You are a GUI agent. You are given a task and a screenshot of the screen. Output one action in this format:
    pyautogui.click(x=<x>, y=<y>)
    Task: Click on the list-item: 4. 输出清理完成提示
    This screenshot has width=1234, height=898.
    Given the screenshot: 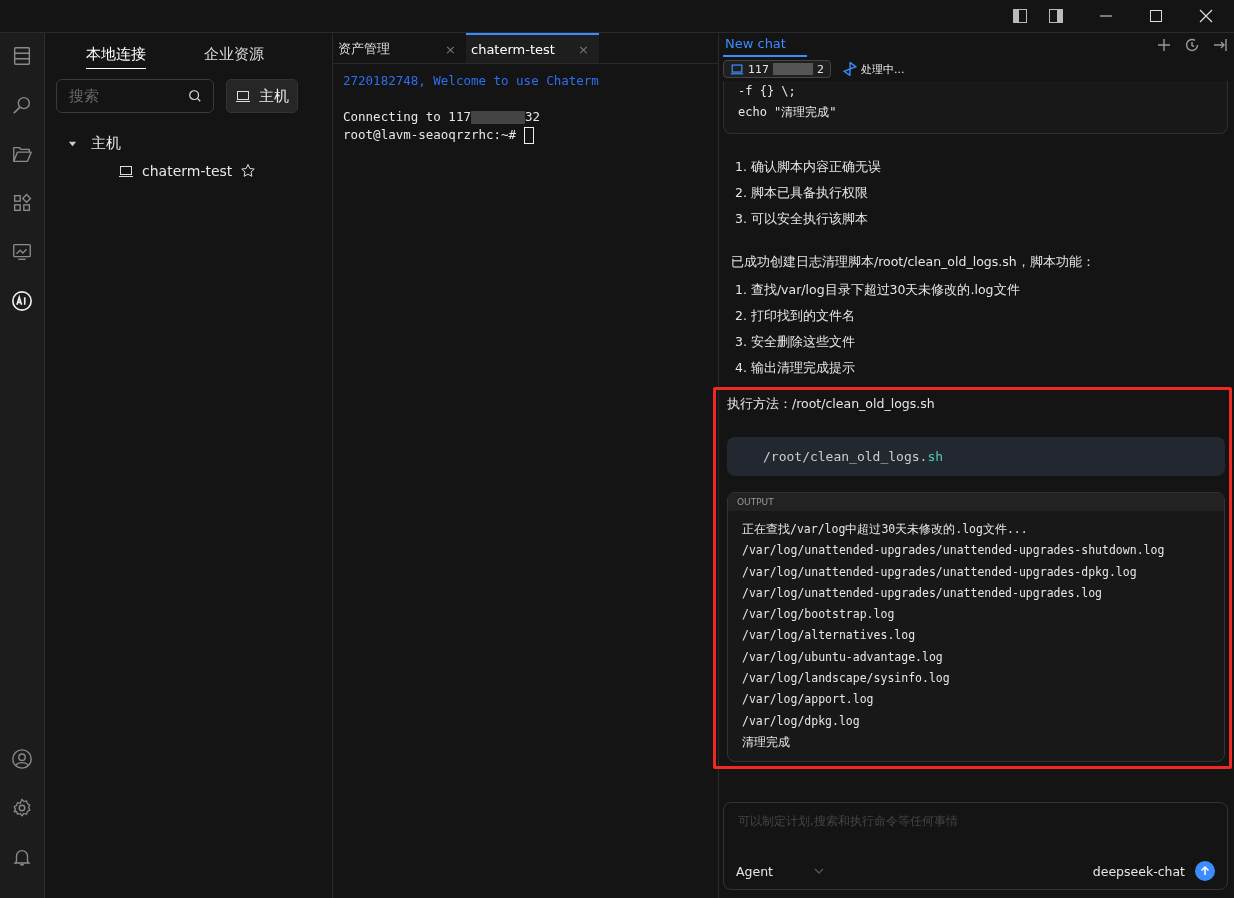 What is the action you would take?
    pyautogui.click(x=795, y=368)
    